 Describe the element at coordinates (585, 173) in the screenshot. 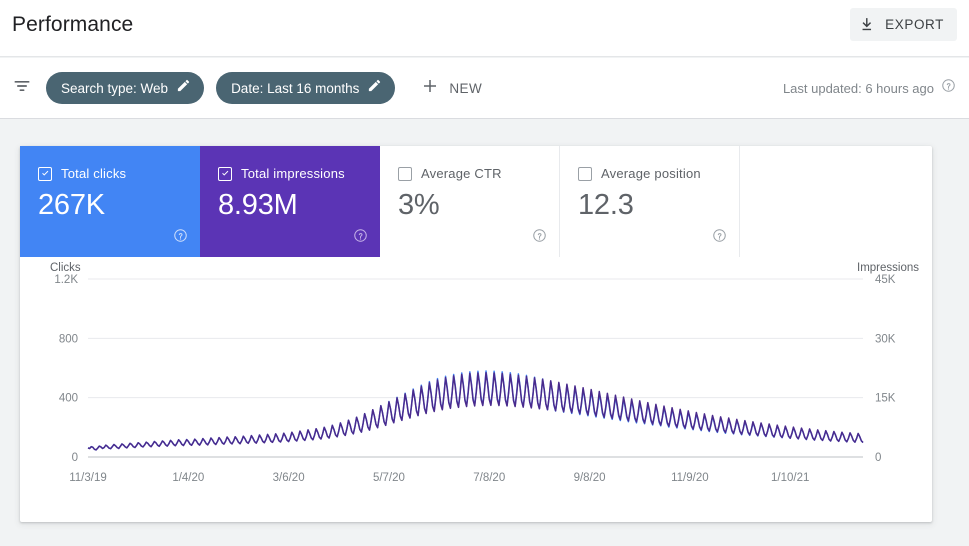

I see `checkbox-average-position` at that location.